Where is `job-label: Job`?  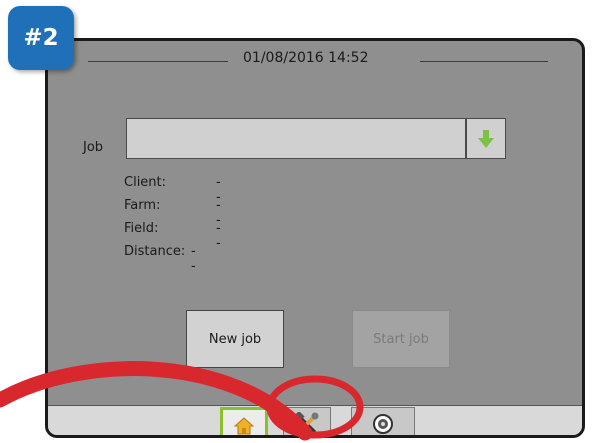
job-label: Job is located at coordinates (93, 147).